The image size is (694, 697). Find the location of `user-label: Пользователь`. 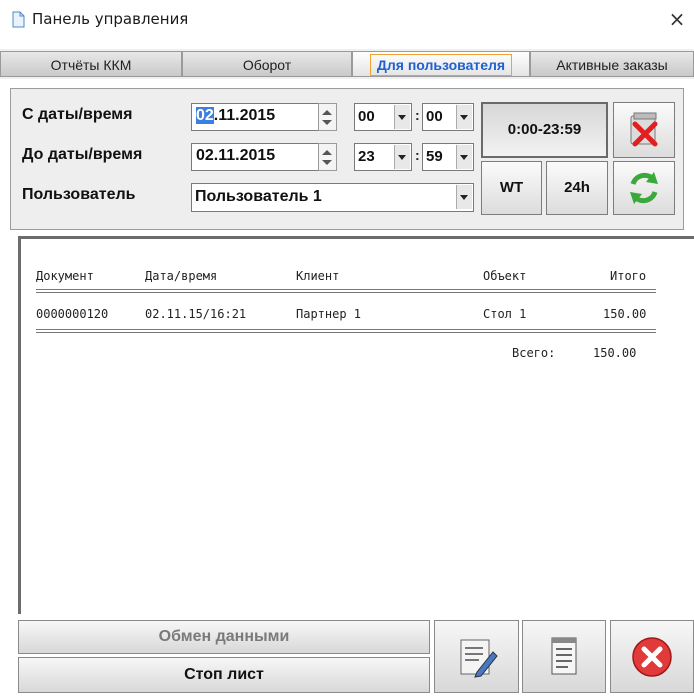

user-label: Пользователь is located at coordinates (79, 194).